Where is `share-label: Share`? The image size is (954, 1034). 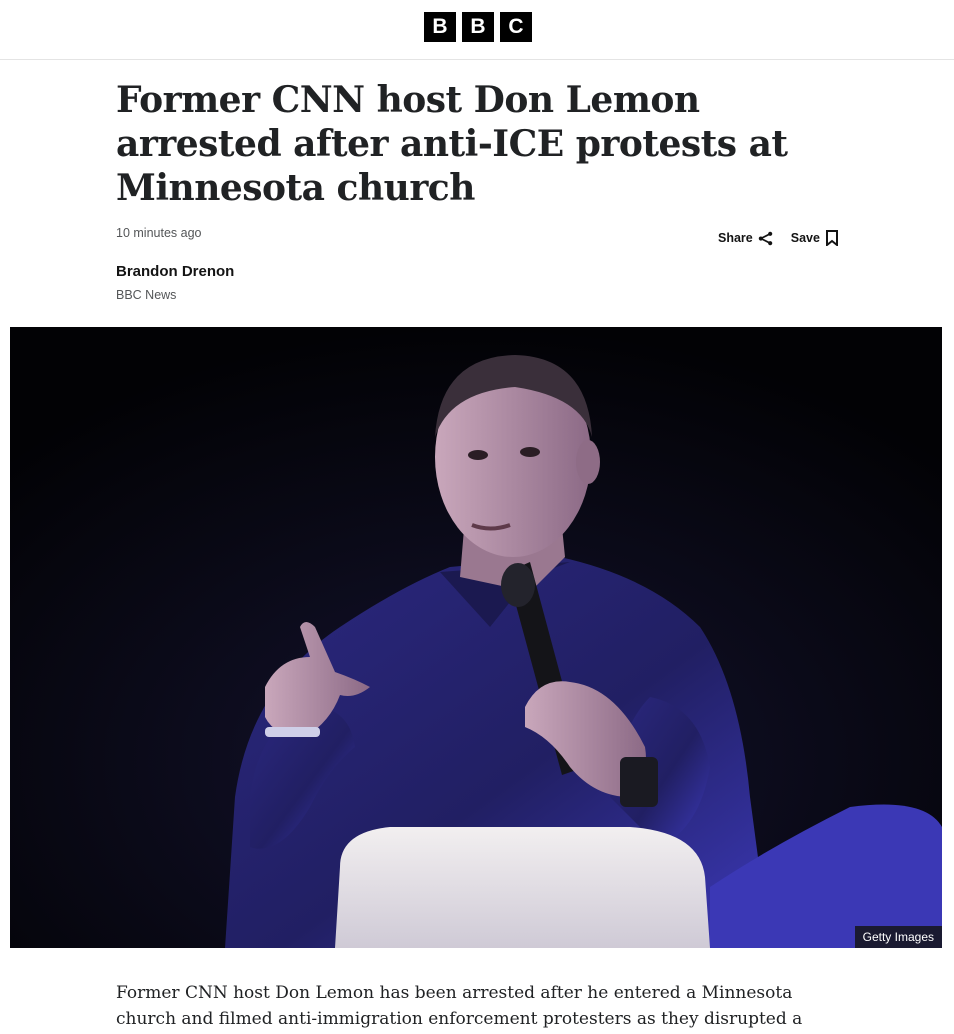
share-label: Share is located at coordinates (735, 238).